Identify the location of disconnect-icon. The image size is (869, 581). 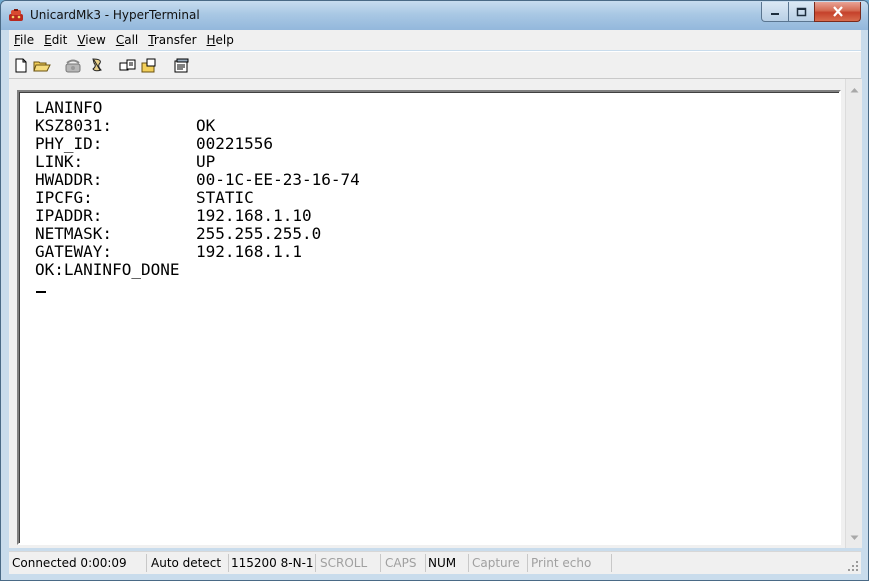
(97, 65).